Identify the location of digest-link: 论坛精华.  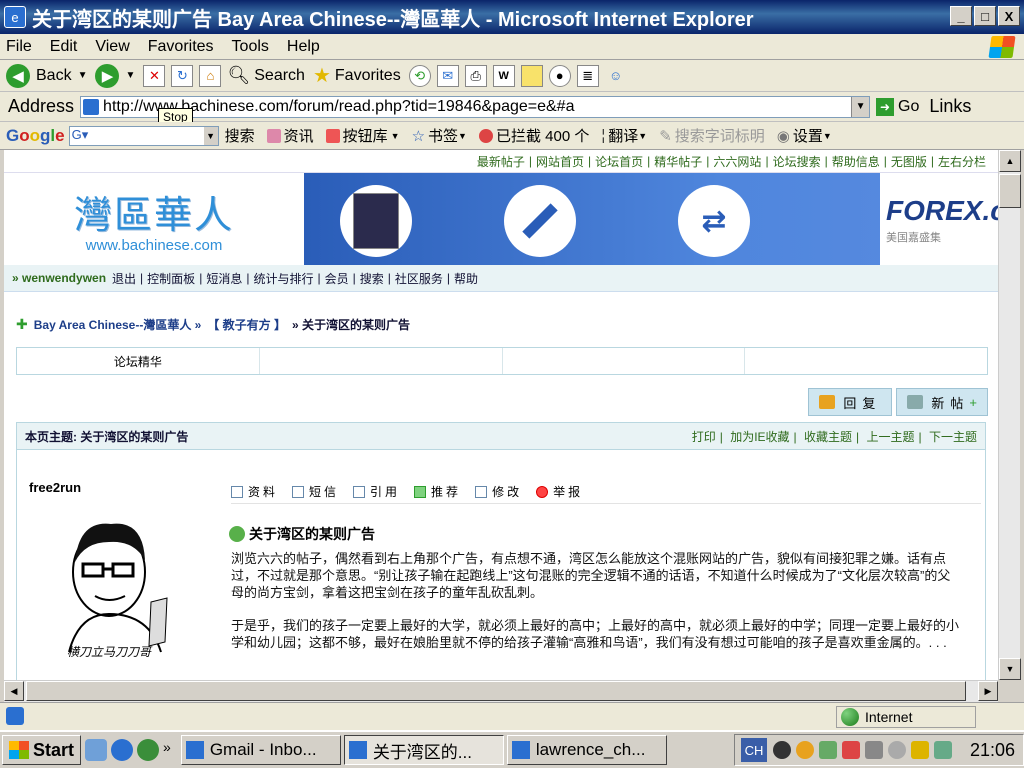
(138, 361).